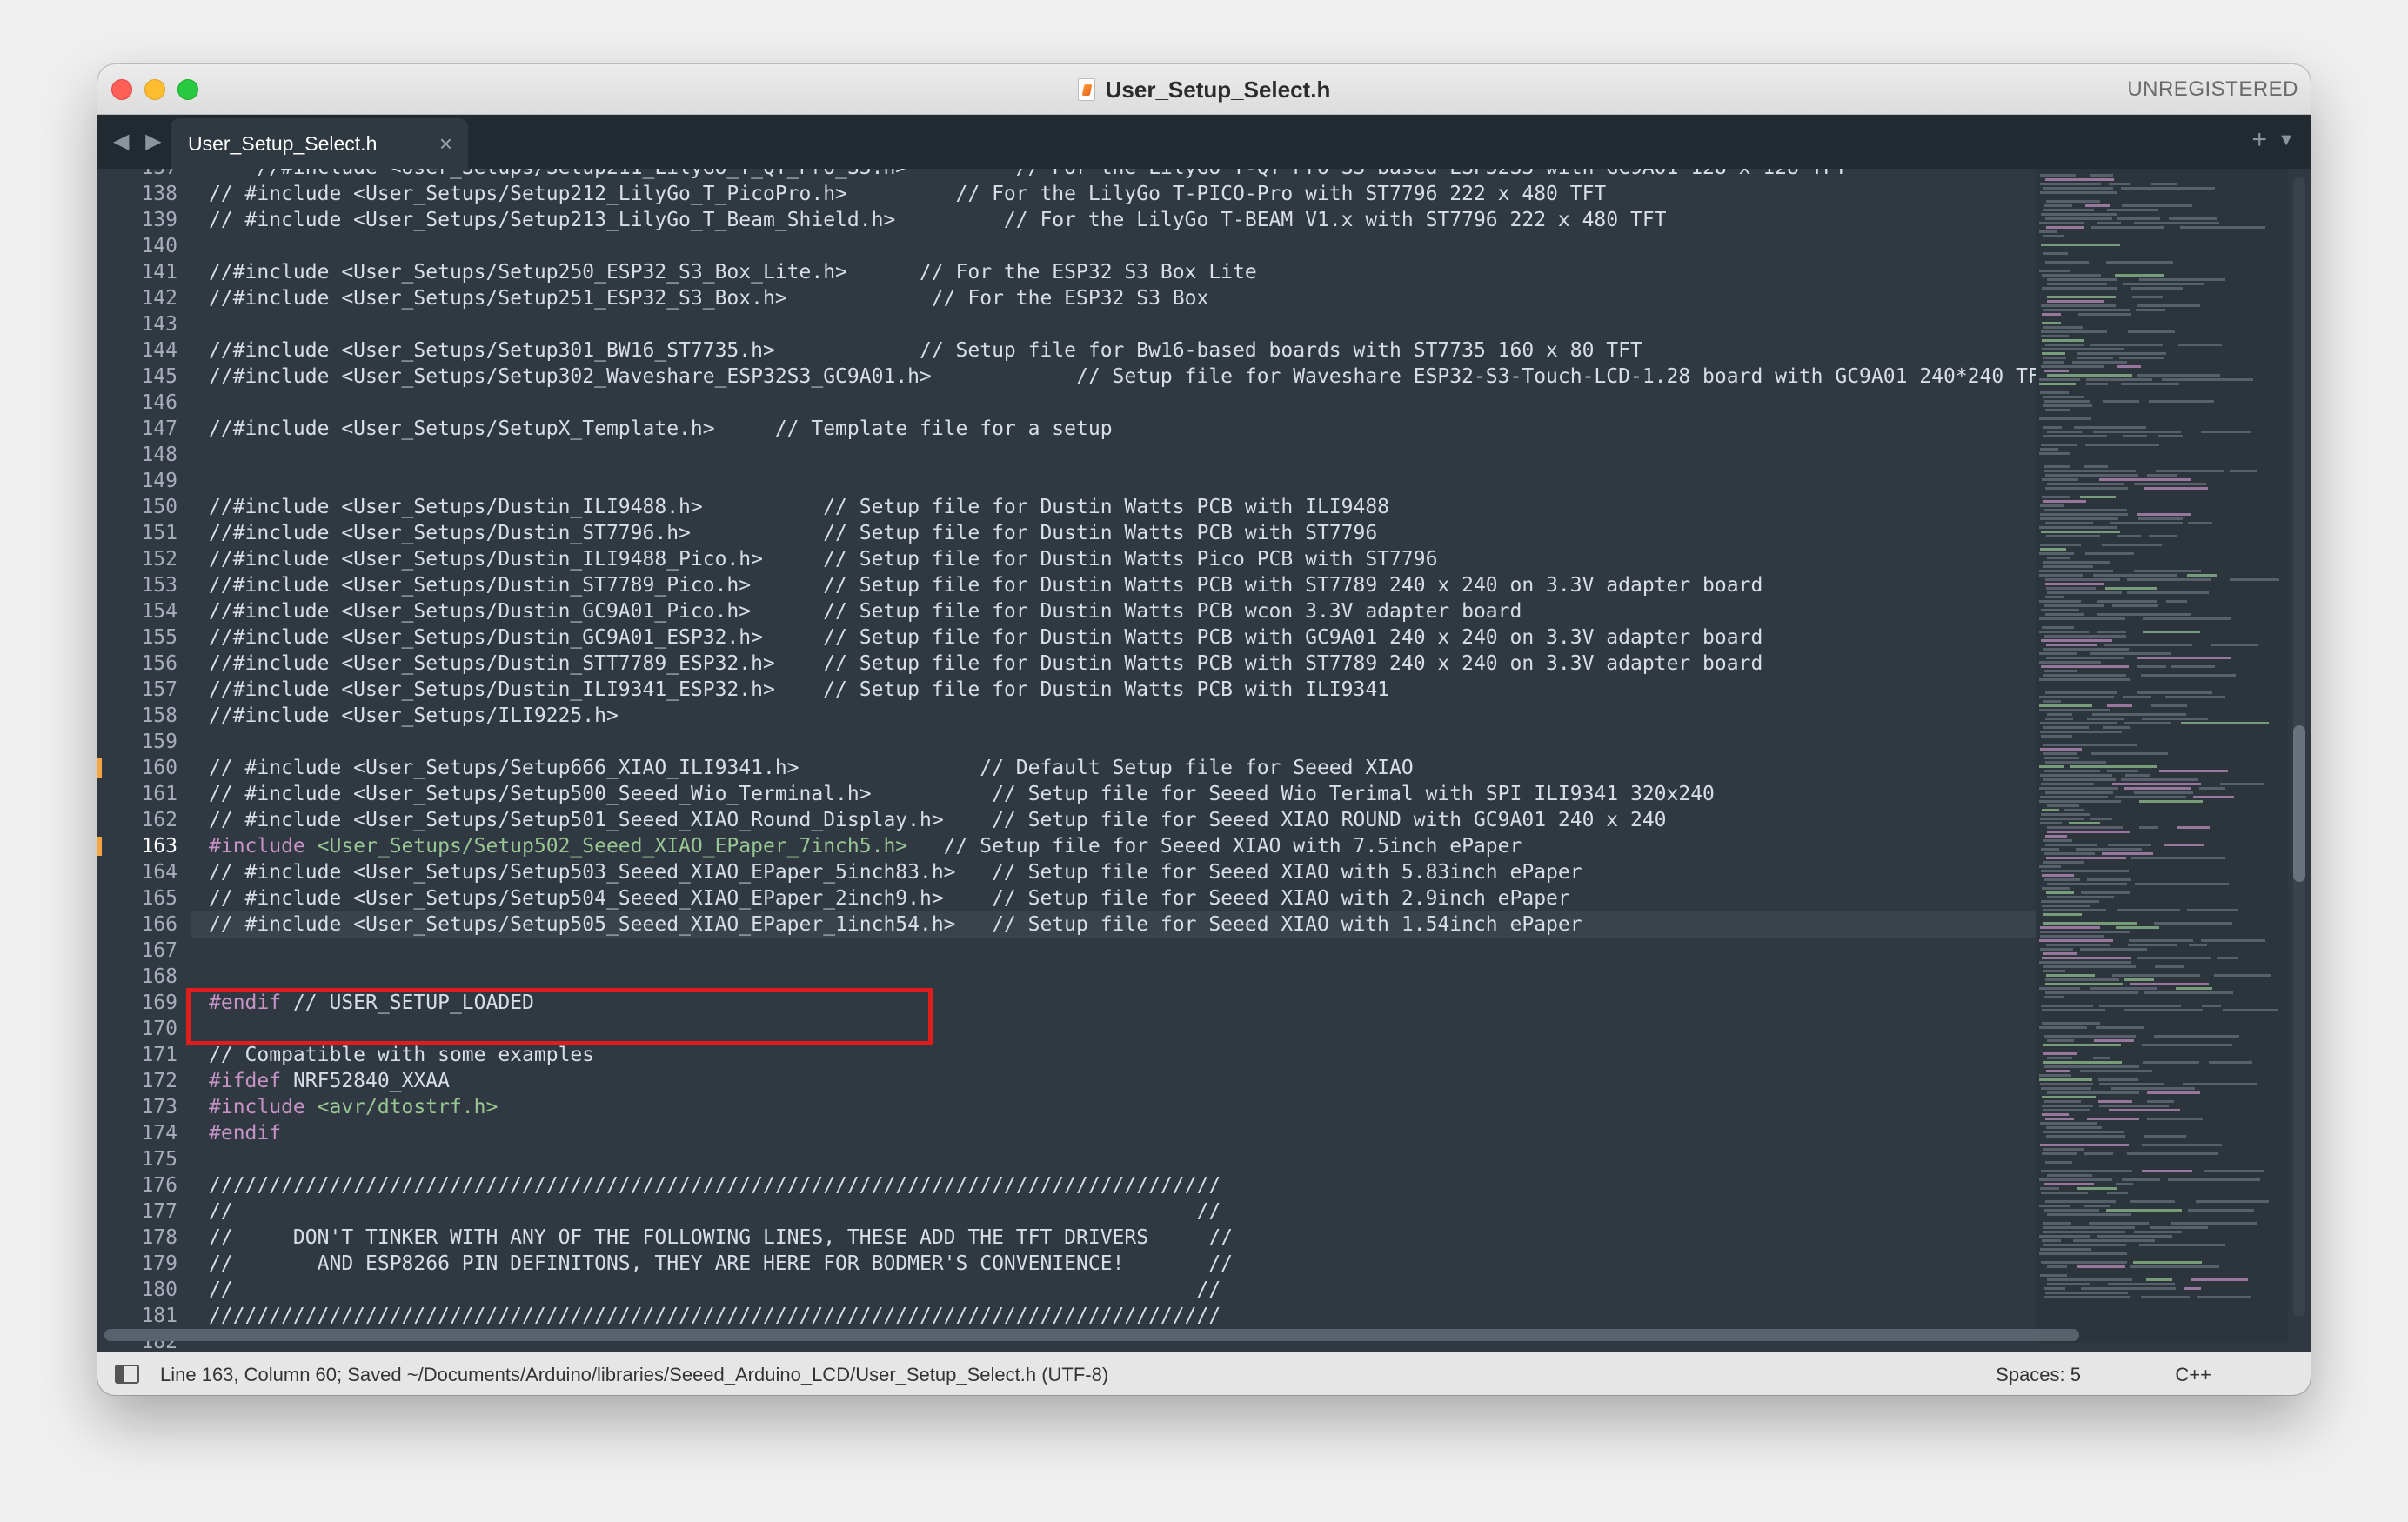  I want to click on line-number: 156, so click(144, 664).